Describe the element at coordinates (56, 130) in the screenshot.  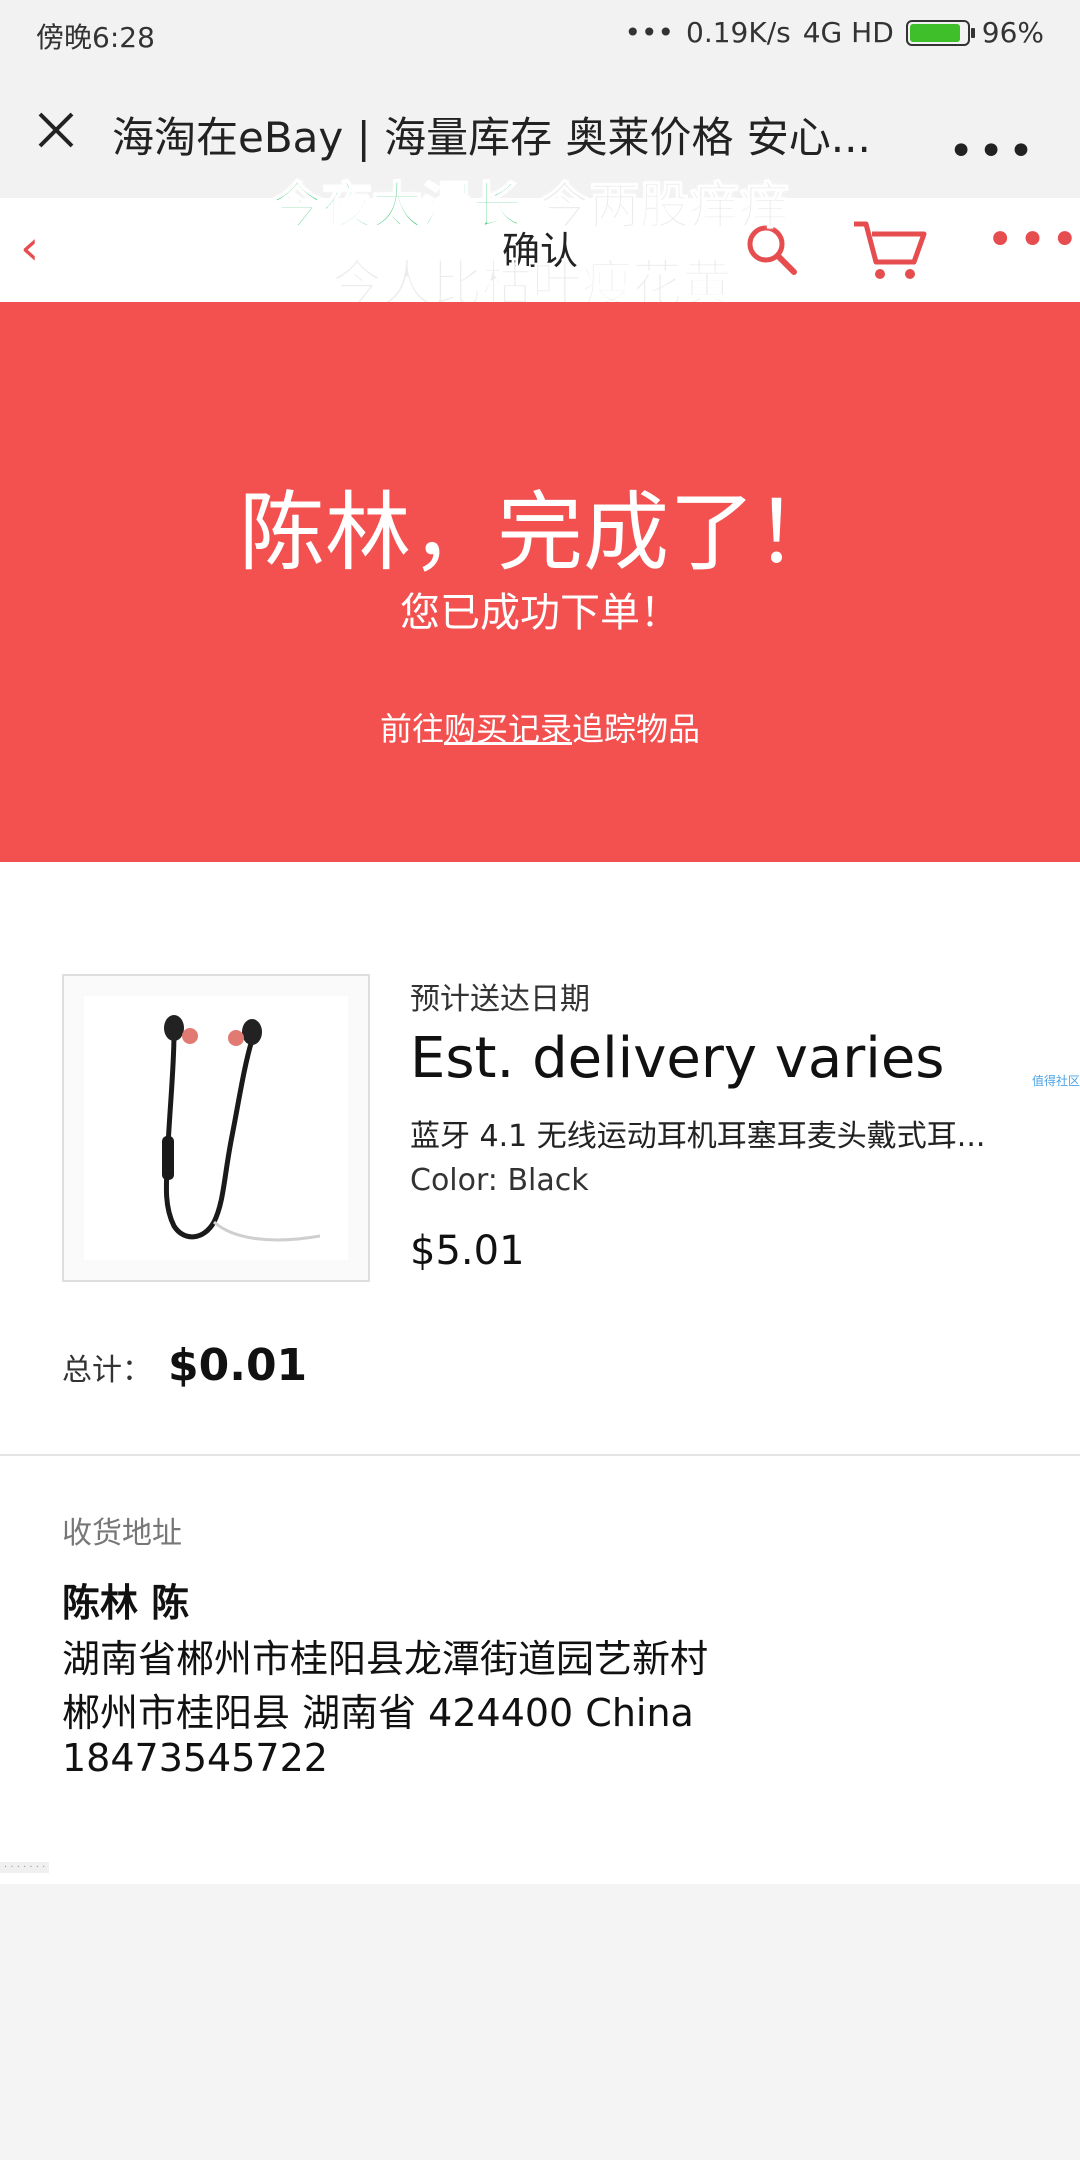
I see `close-icon` at that location.